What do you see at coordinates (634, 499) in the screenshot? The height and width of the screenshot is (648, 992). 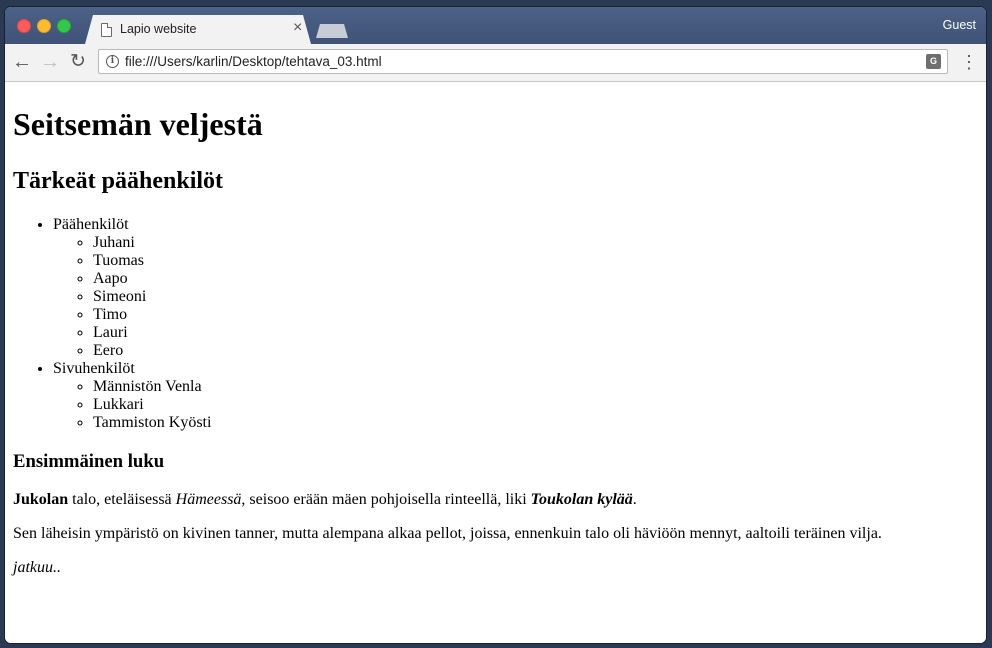 I see `paragraph-text: .` at bounding box center [634, 499].